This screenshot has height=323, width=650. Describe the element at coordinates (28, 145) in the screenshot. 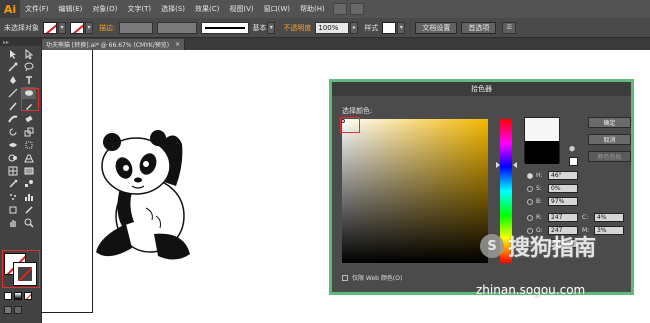

I see `free-transform-tool-icon` at that location.